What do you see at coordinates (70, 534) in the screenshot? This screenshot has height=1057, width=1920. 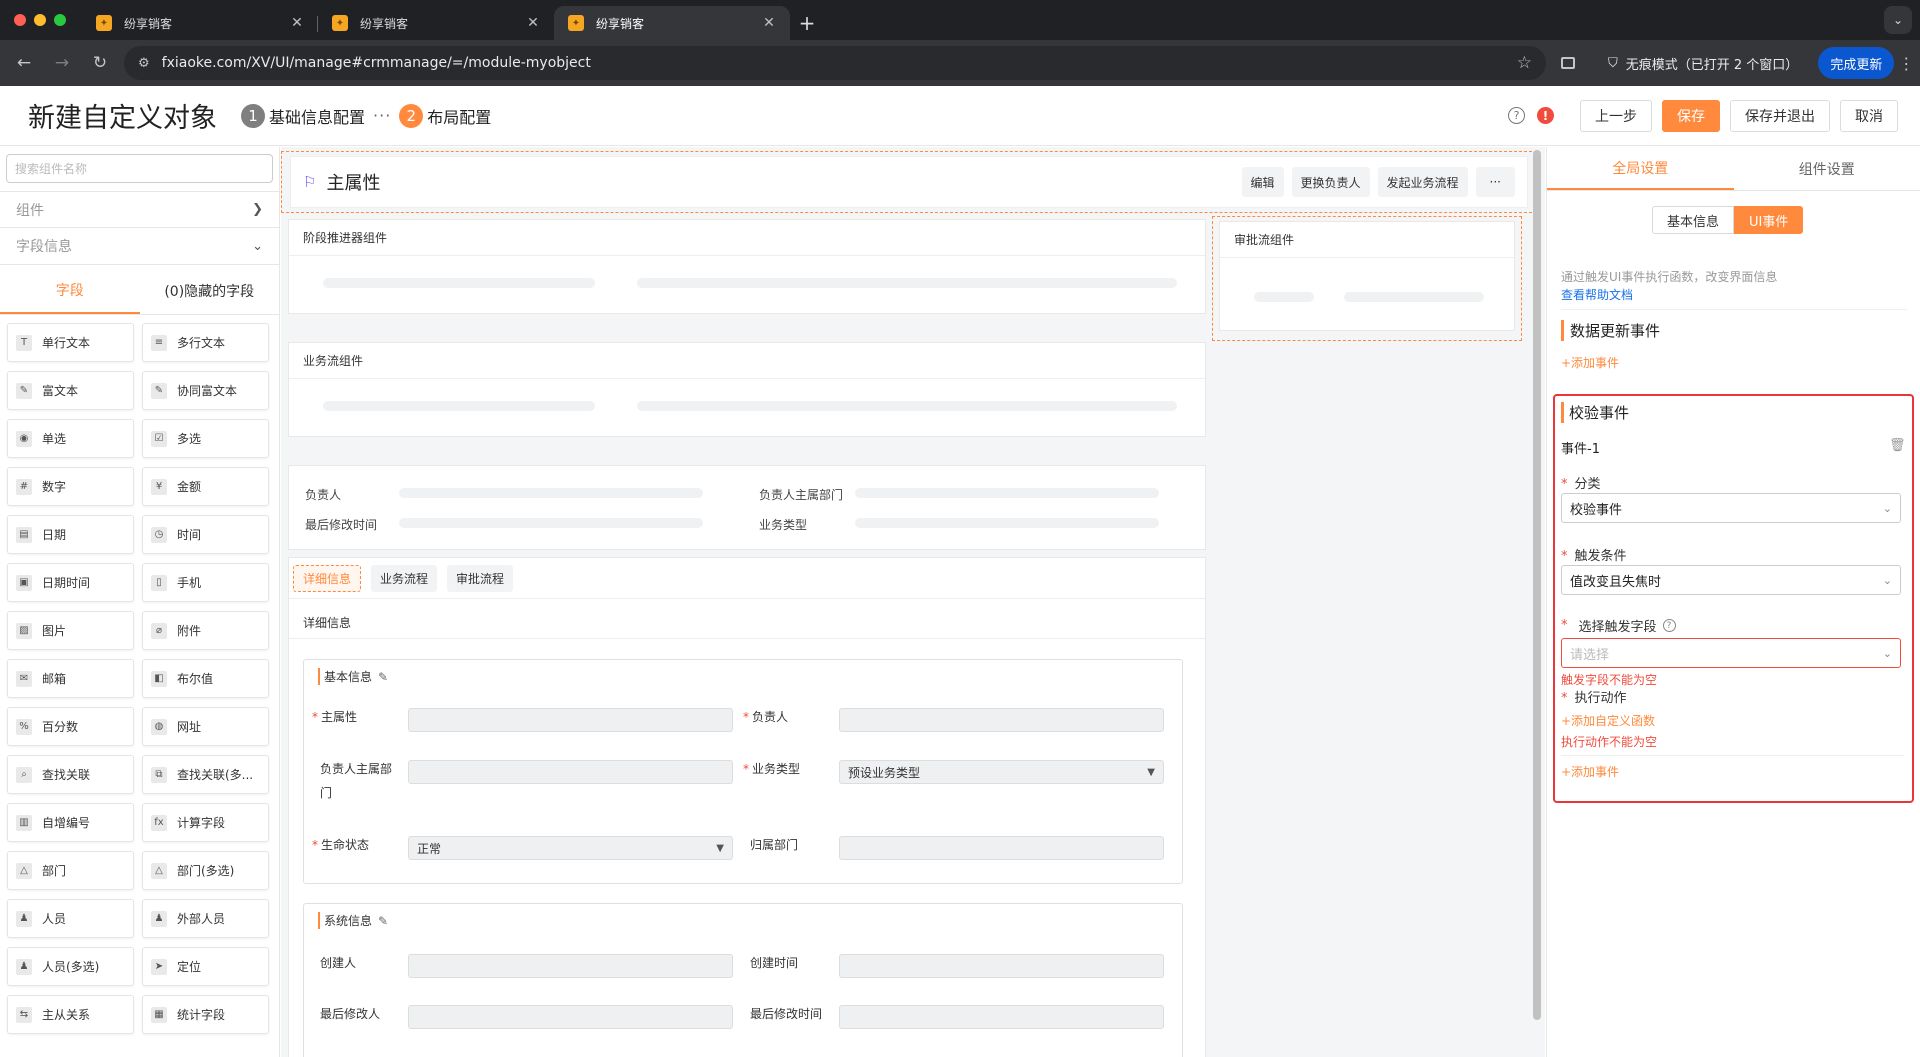 I see `field-type-item: ▤ 日期` at bounding box center [70, 534].